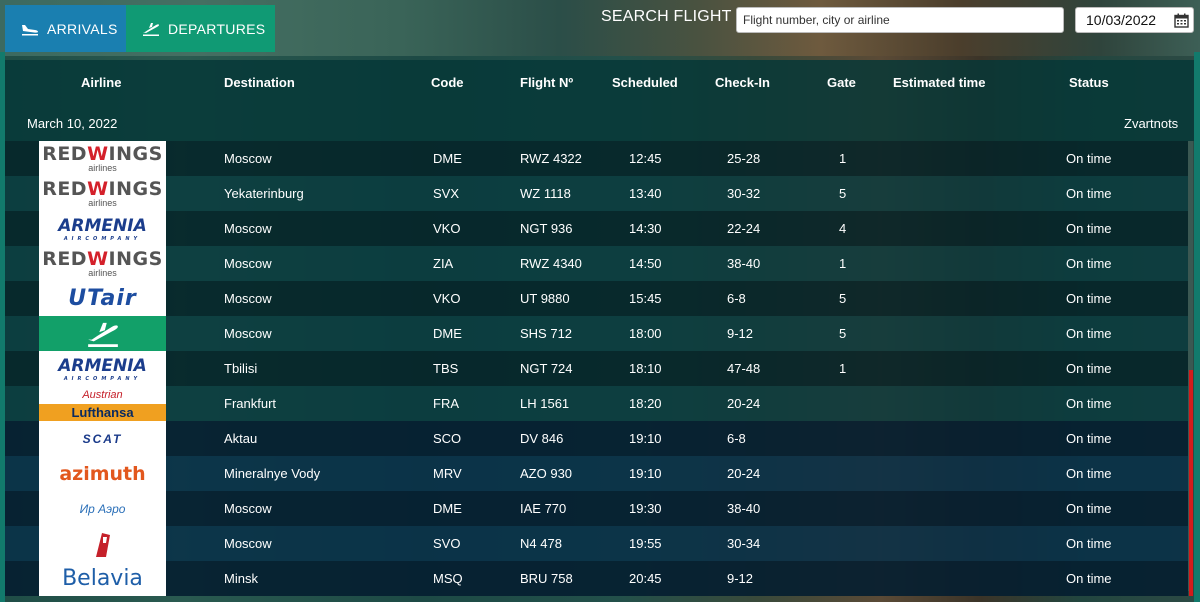  What do you see at coordinates (645, 298) in the screenshot?
I see `scheduled-time: 15:45` at bounding box center [645, 298].